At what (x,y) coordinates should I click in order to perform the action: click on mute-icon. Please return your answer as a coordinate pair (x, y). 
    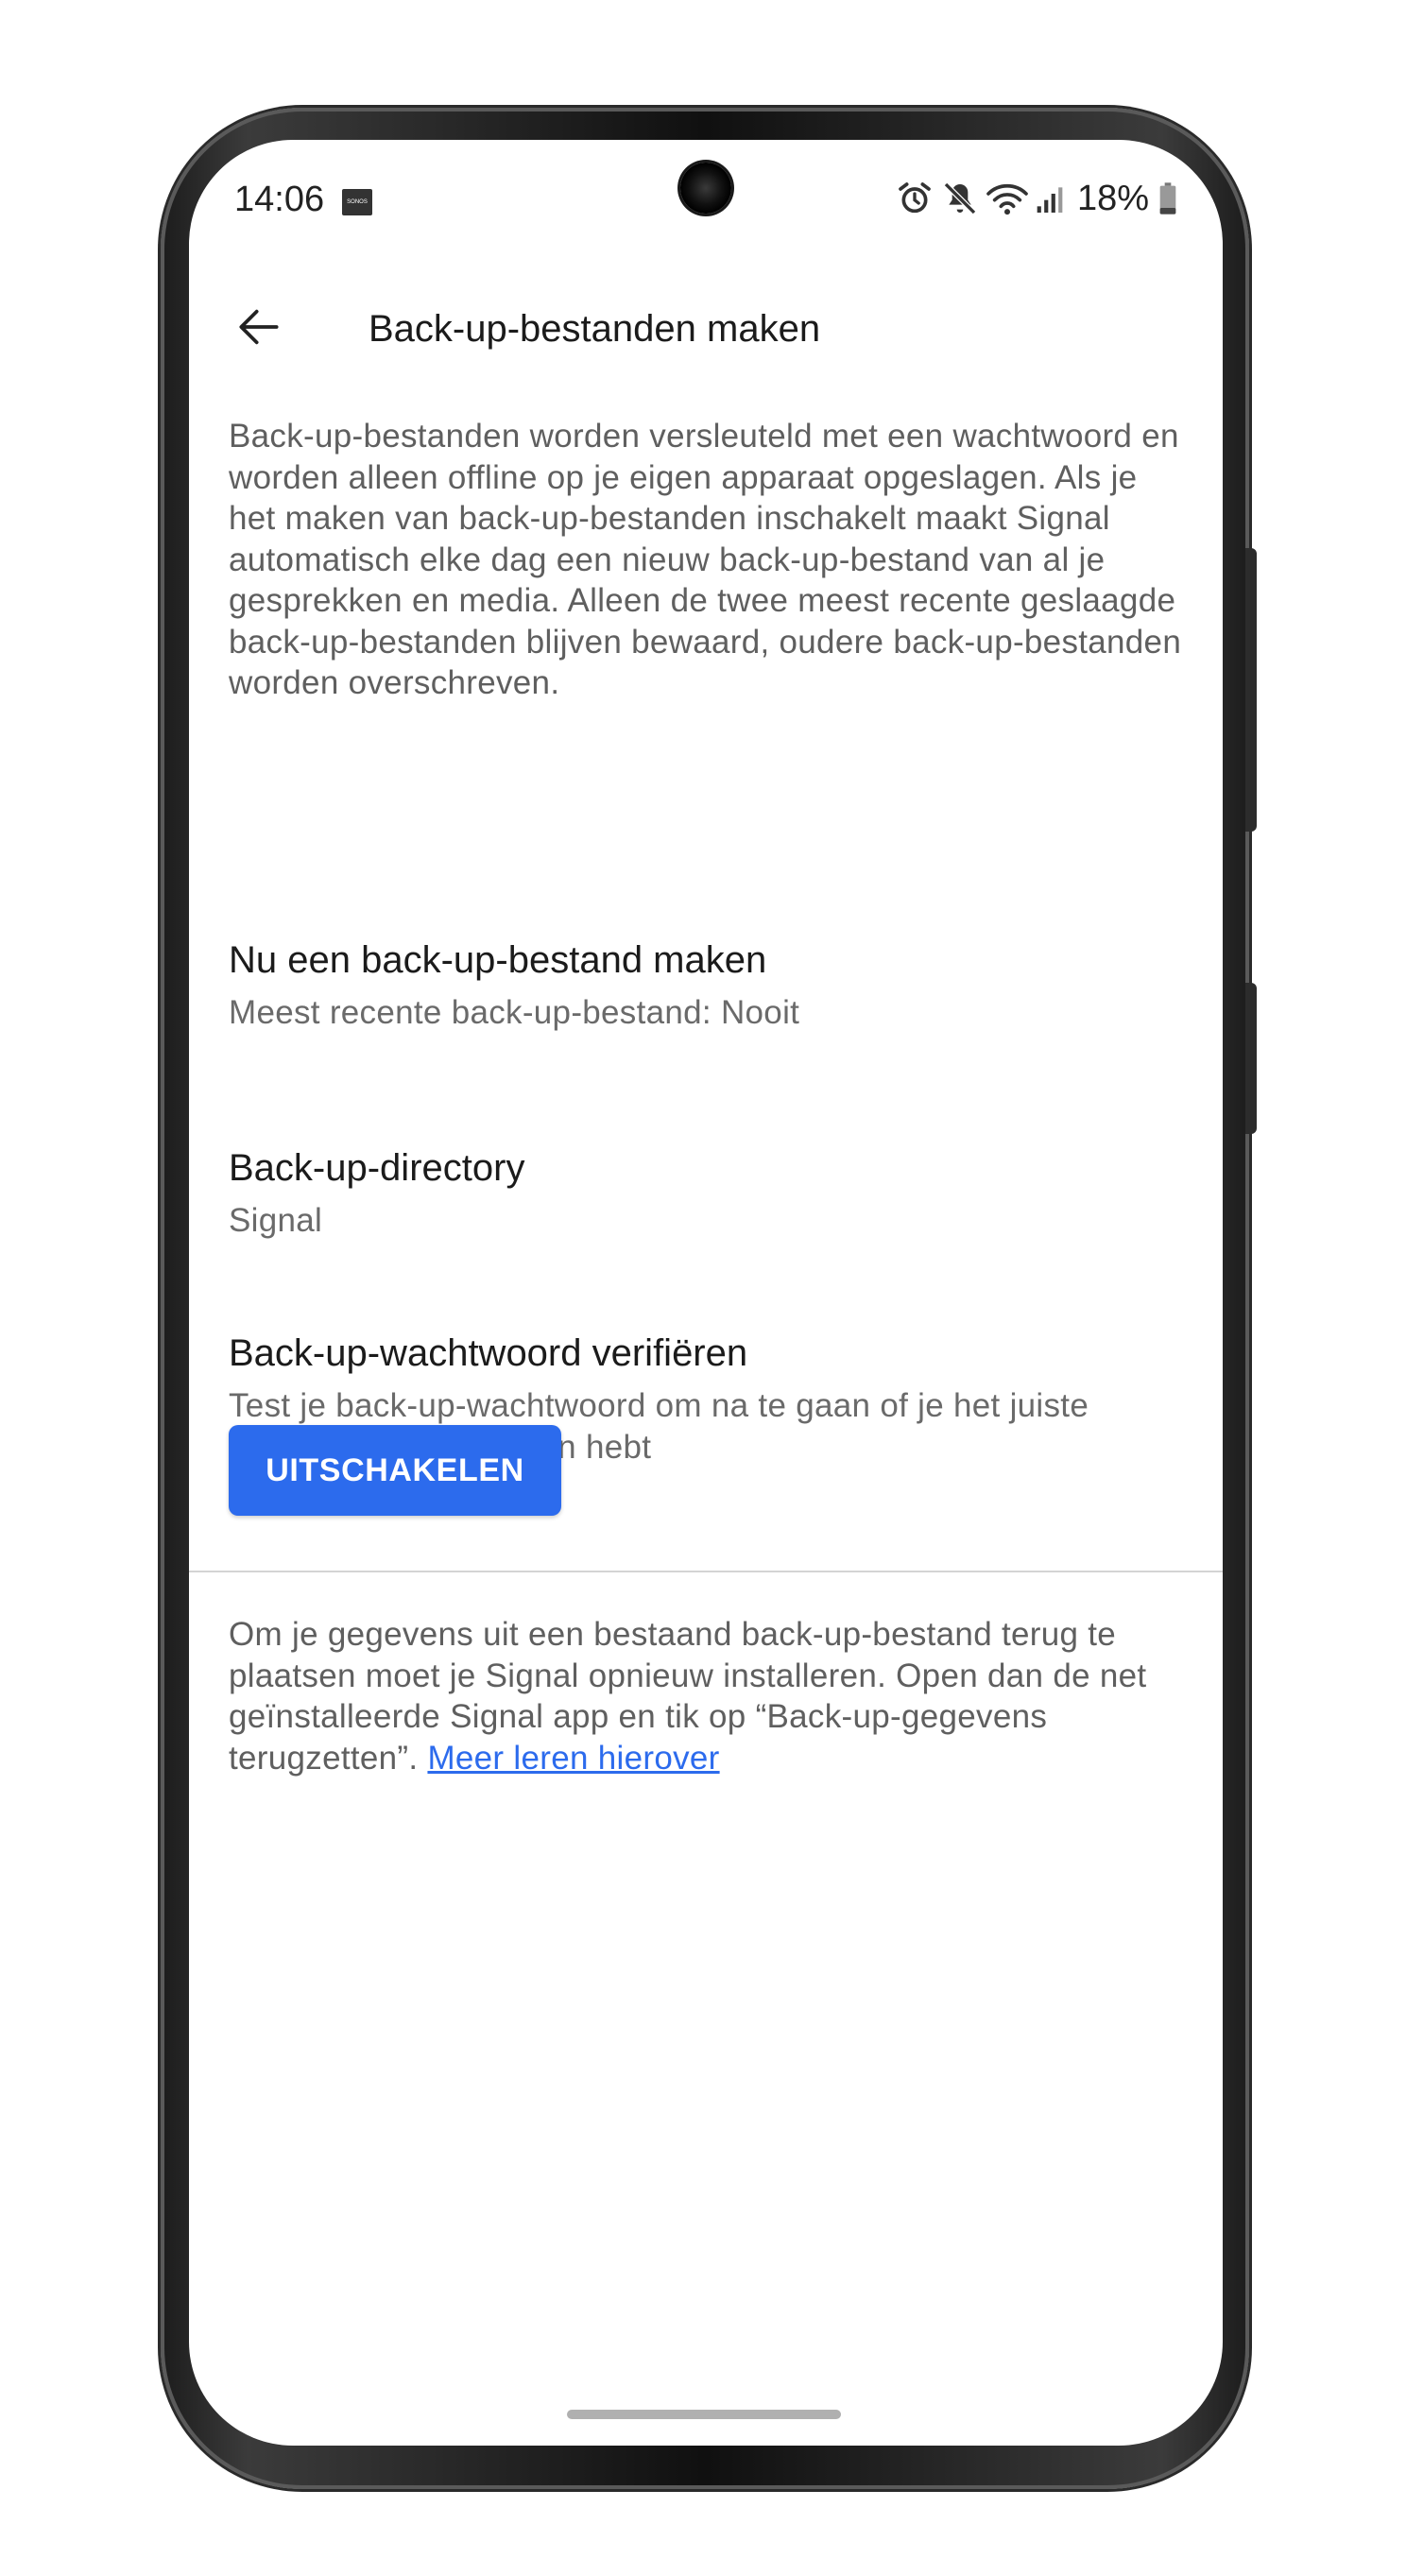
    Looking at the image, I should click on (960, 198).